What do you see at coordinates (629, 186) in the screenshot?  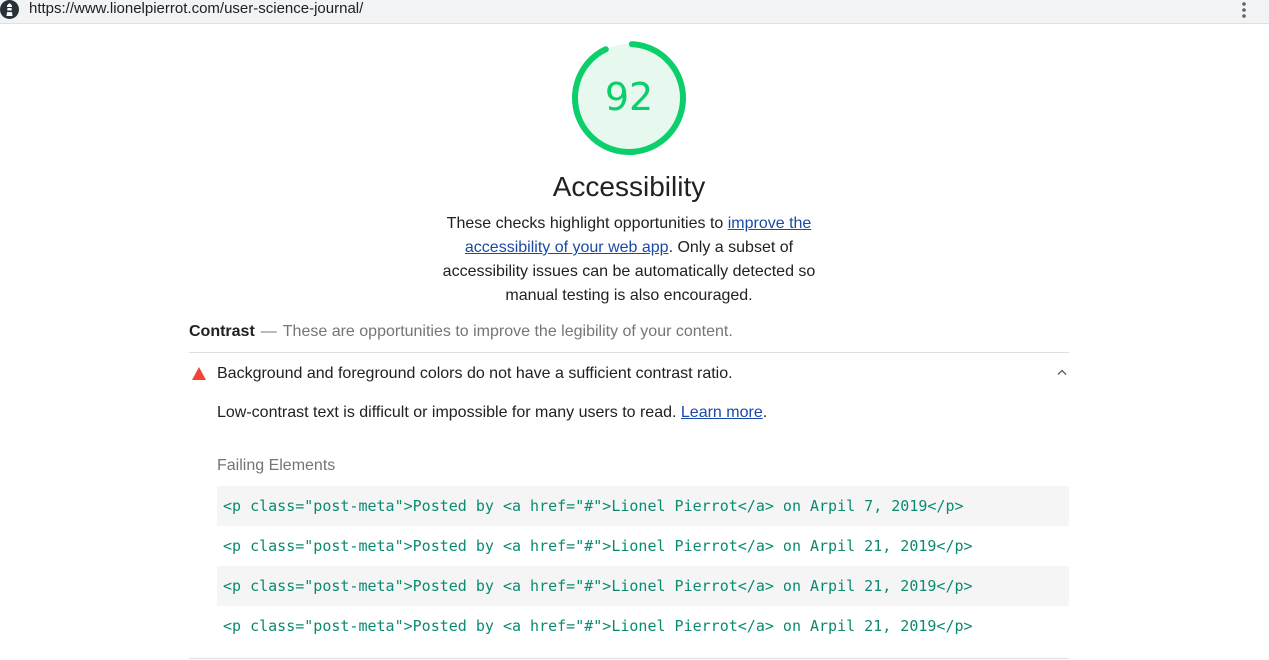 I see `category-title: Accessibility` at bounding box center [629, 186].